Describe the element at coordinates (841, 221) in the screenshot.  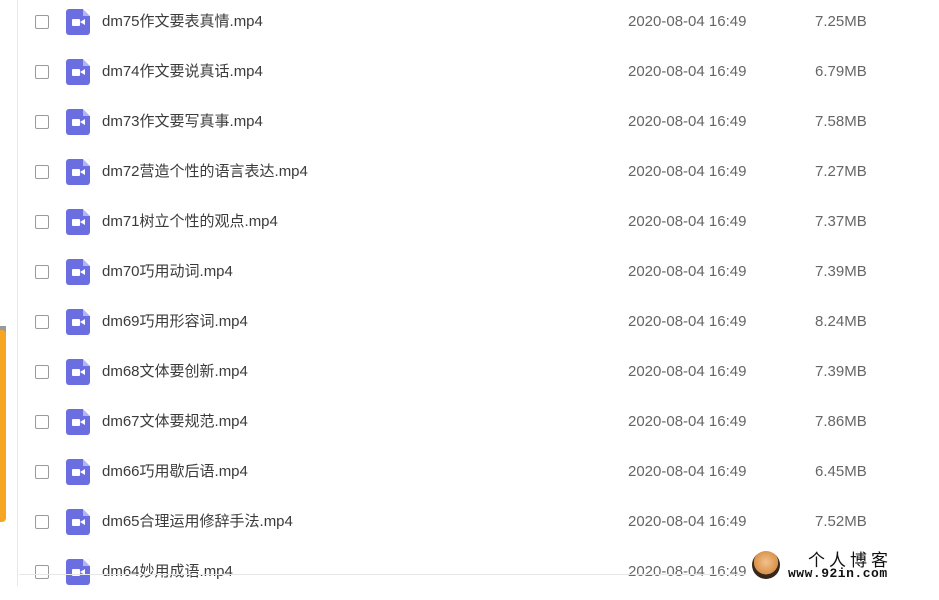
I see `file-size: 7.37MB` at that location.